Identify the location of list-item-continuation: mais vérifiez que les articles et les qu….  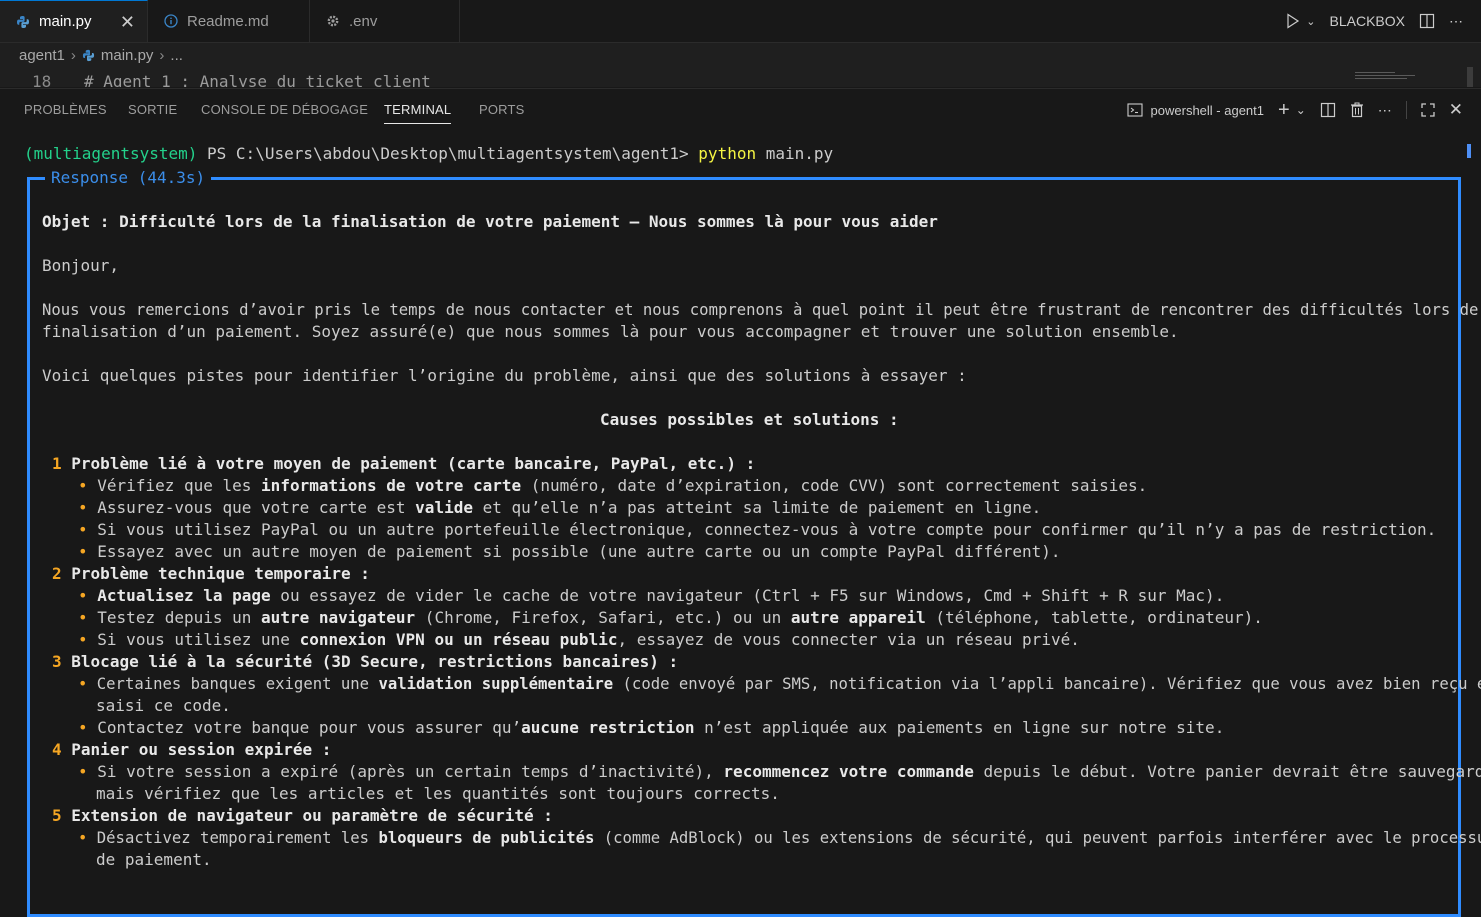
(438, 793).